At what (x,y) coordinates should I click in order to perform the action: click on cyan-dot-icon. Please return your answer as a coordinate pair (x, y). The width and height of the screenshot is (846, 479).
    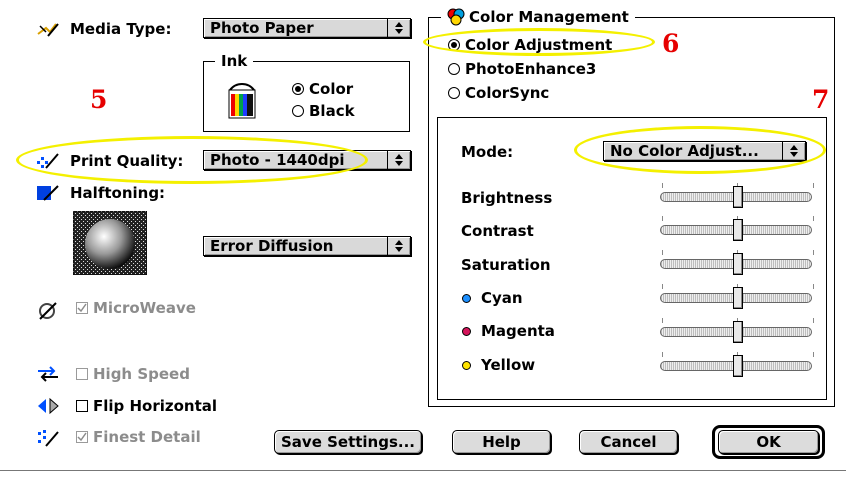
    Looking at the image, I should click on (466, 298).